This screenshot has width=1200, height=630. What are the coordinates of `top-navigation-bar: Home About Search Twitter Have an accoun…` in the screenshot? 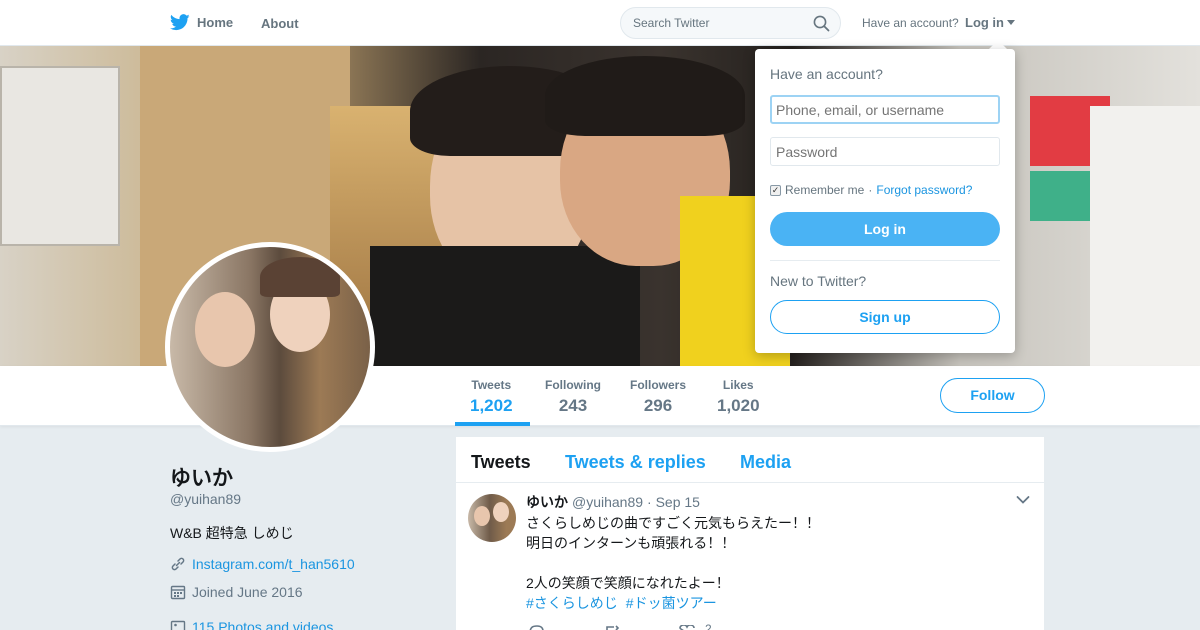 It's located at (600, 23).